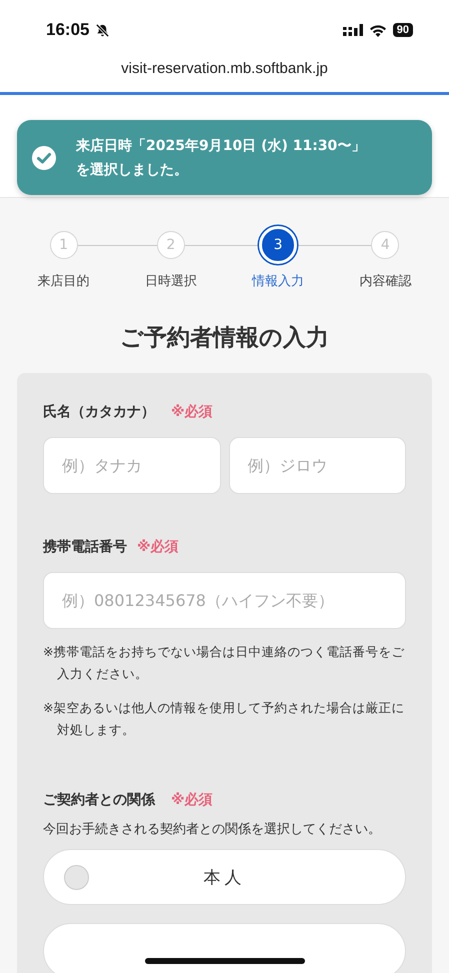 The height and width of the screenshot is (973, 449). I want to click on battery-icon: 90, so click(402, 30).